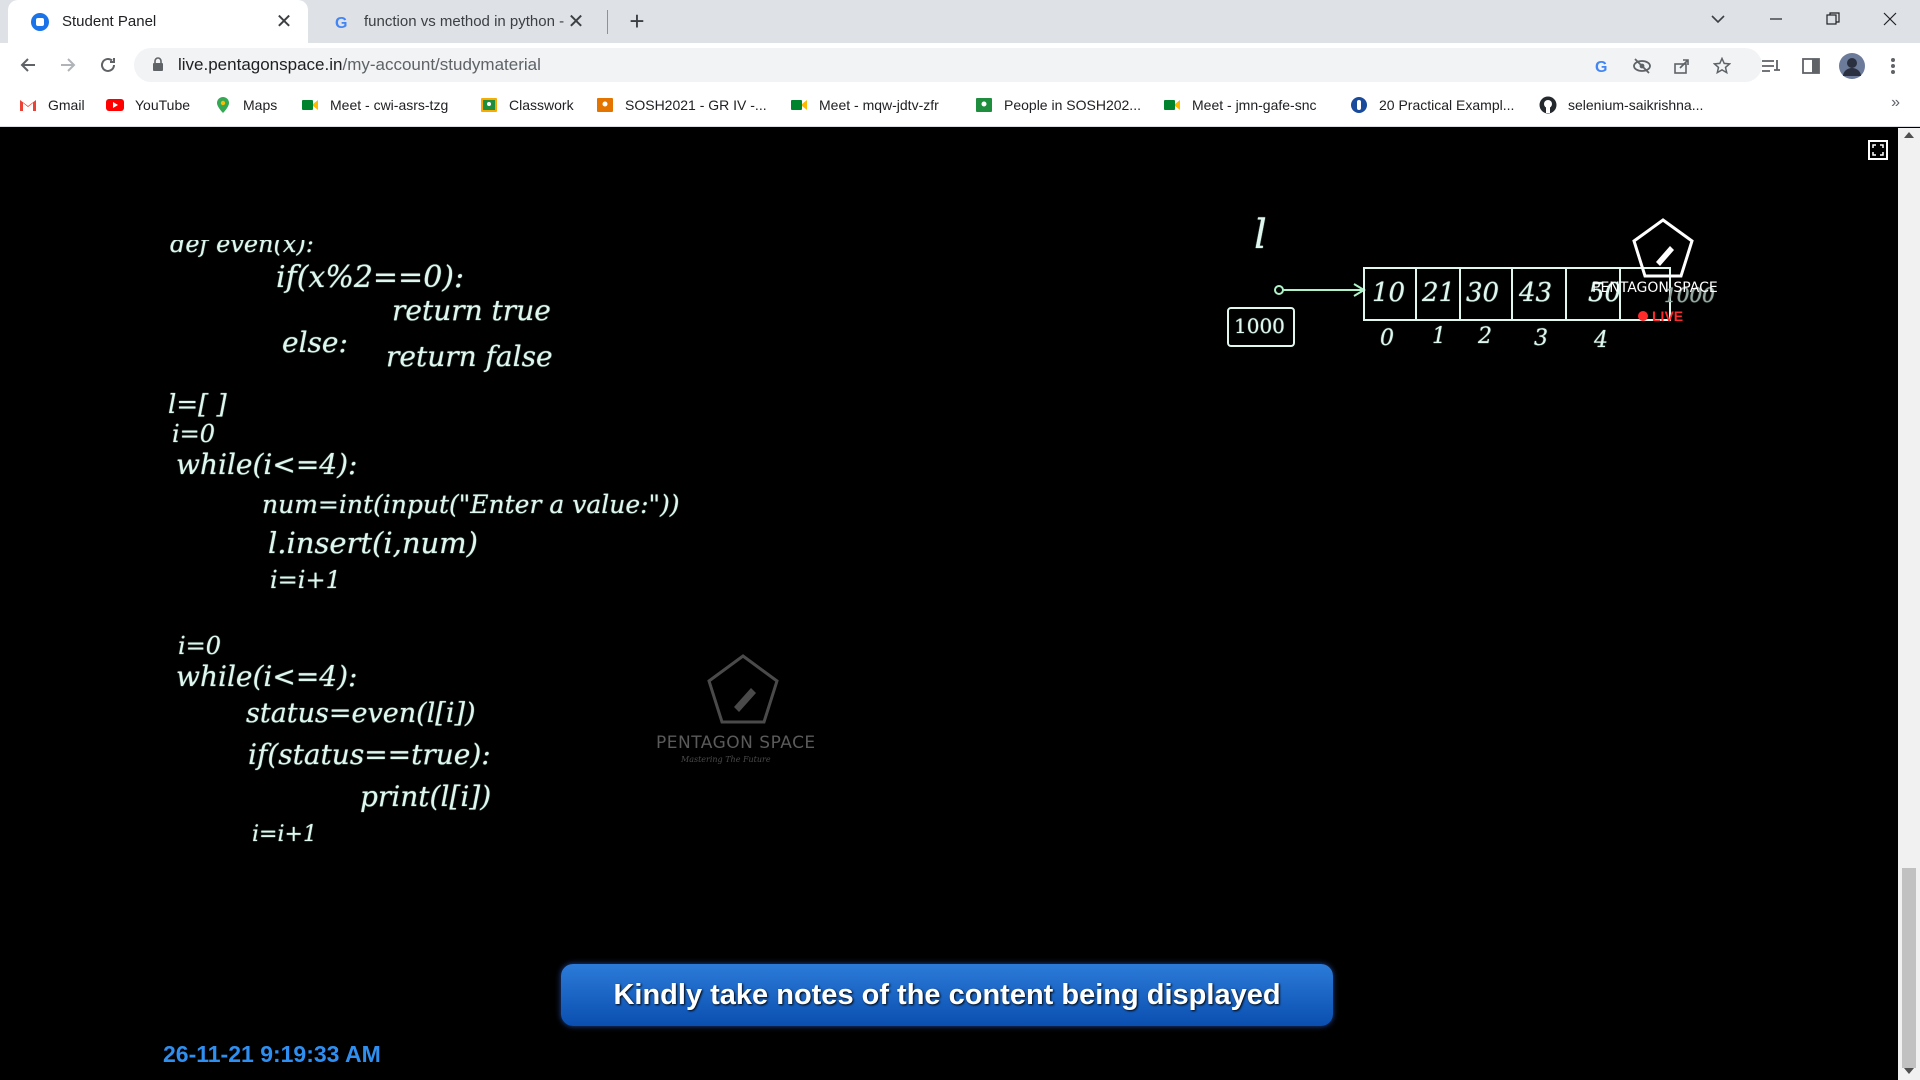 Image resolution: width=1920 pixels, height=1080 pixels. Describe the element at coordinates (1483, 293) in the screenshot. I see `diagram-cell: 30` at that location.